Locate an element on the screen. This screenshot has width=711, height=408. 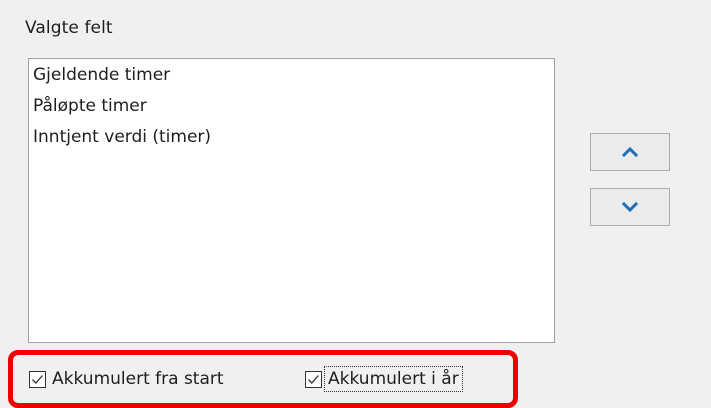
chevron-down-icon is located at coordinates (630, 207).